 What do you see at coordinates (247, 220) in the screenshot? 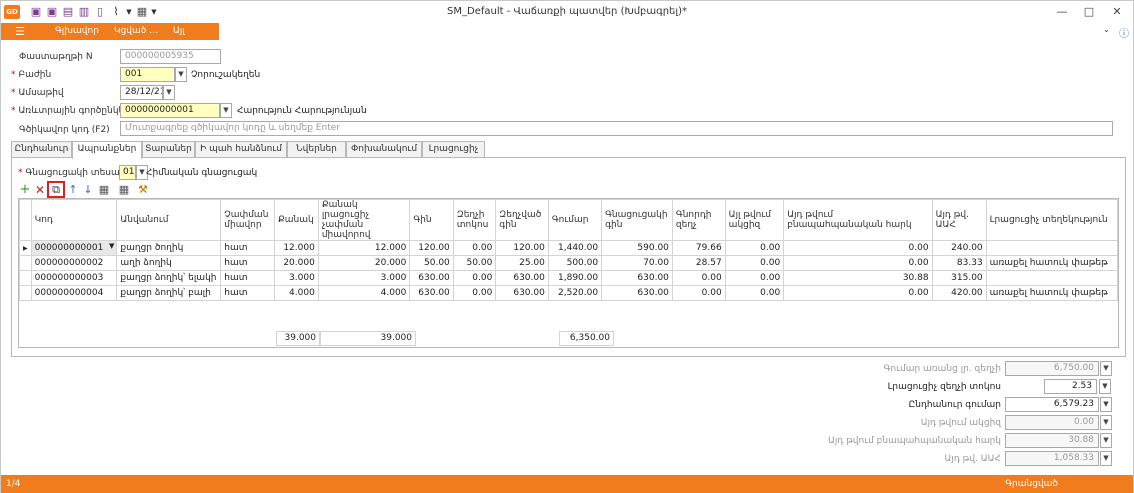
I see `col-unit: Չափման միավոր` at bounding box center [247, 220].